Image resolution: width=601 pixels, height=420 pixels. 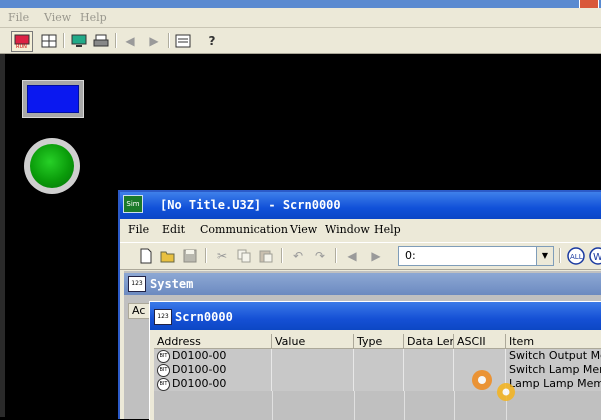 What do you see at coordinates (172, 284) in the screenshot?
I see `system-title: System` at bounding box center [172, 284].